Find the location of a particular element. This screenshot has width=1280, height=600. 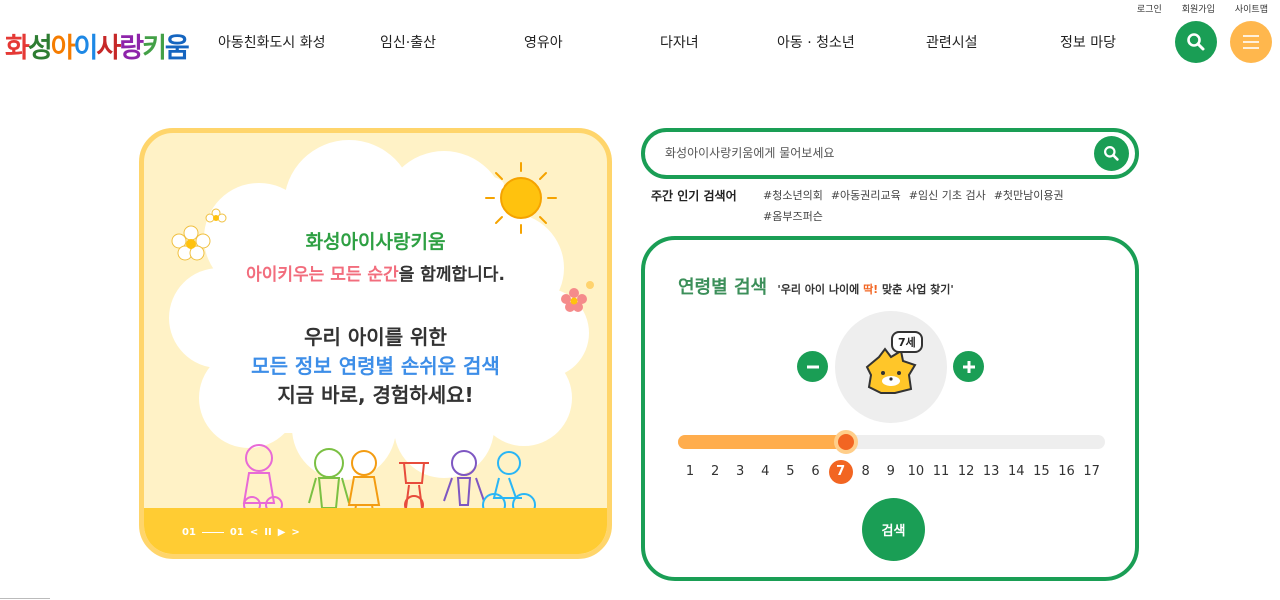

minus-icon is located at coordinates (812, 366).